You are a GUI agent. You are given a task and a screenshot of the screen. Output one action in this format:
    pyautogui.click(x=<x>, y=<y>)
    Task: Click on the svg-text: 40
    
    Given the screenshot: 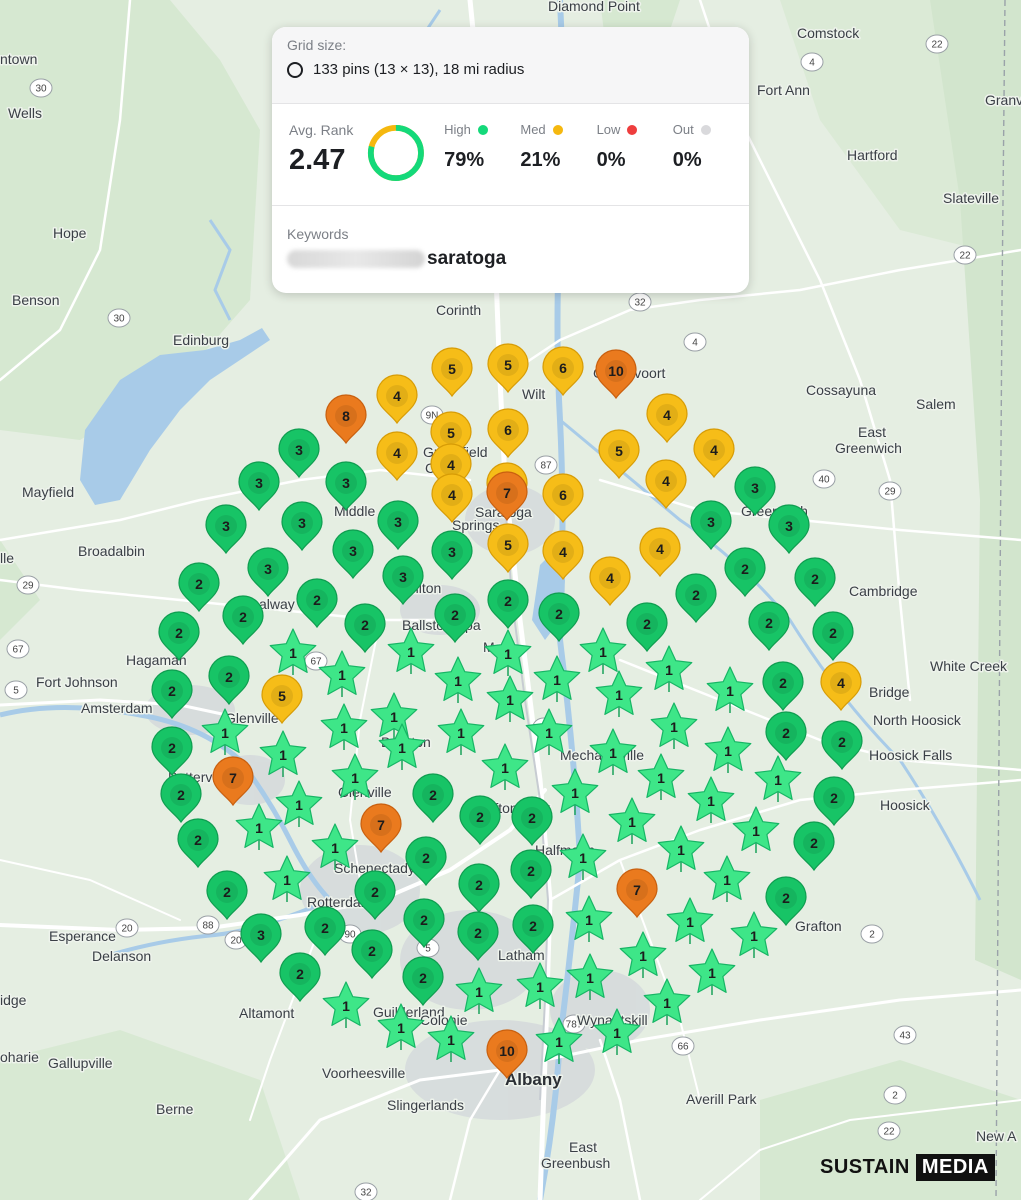 What is the action you would take?
    pyautogui.click(x=824, y=480)
    